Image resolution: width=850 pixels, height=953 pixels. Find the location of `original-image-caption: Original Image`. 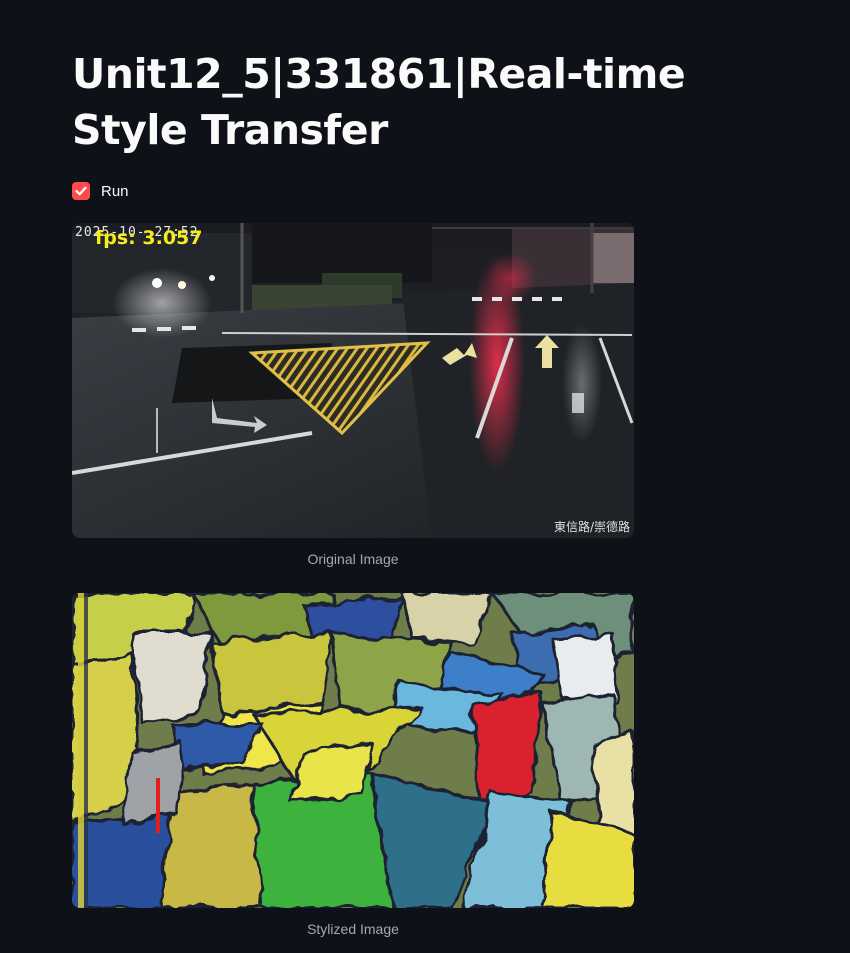

original-image-caption: Original Image is located at coordinates (353, 559).